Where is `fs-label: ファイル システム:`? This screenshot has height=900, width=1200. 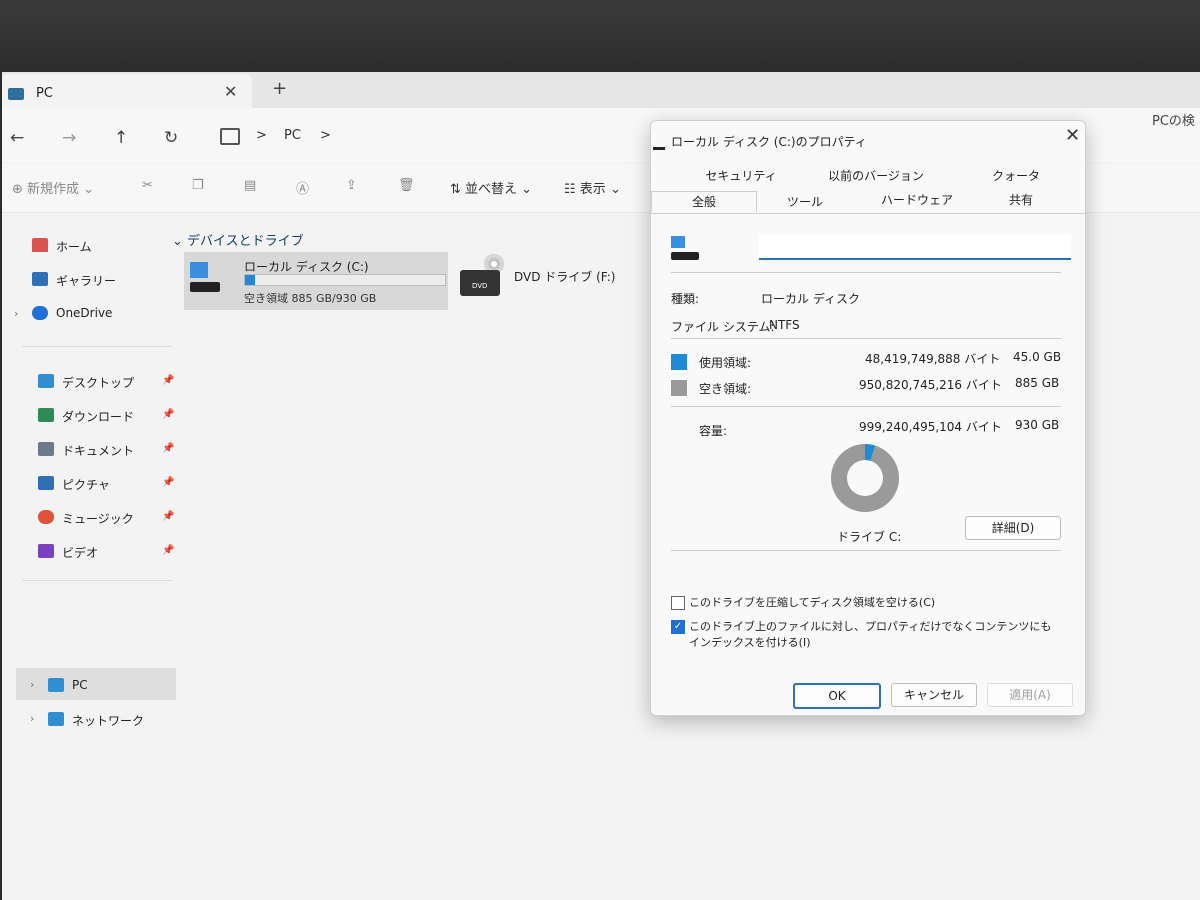 fs-label: ファイル システム: is located at coordinates (723, 327).